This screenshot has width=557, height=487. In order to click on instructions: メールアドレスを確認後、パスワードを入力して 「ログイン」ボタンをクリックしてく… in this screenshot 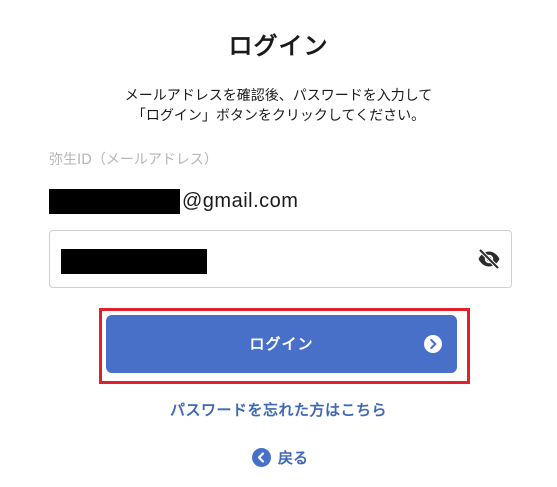, I will do `click(278, 106)`.